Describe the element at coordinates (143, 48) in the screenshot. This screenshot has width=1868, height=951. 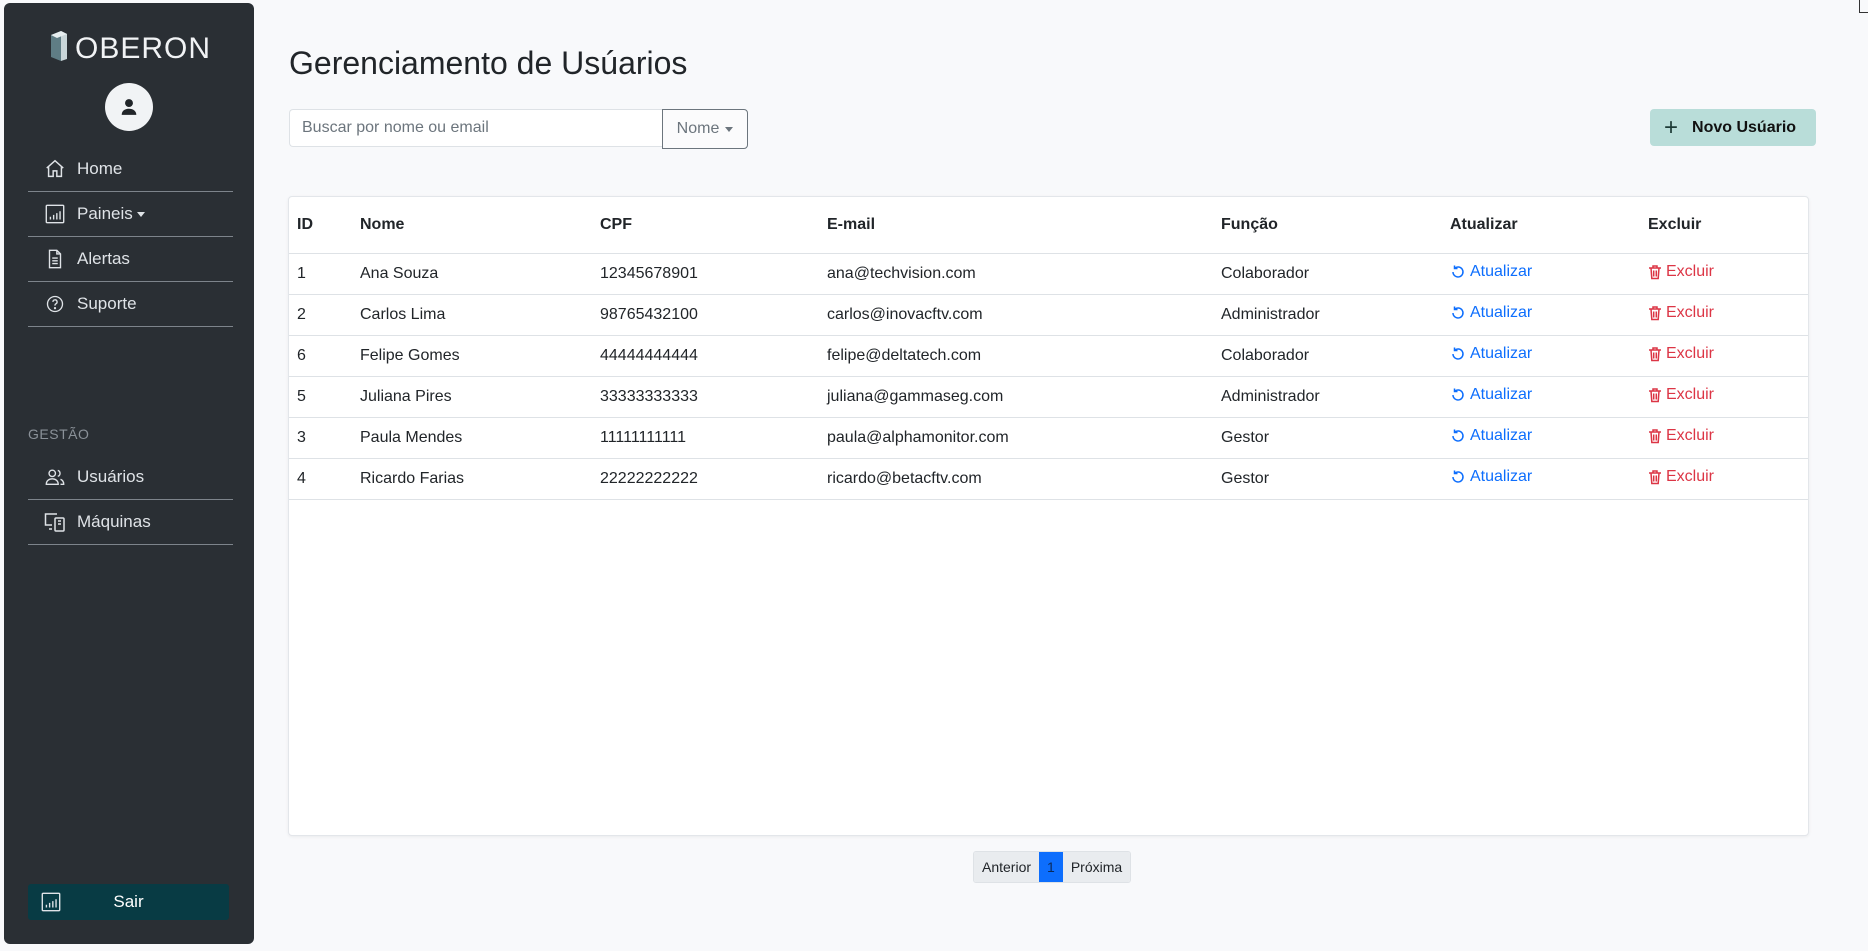
I see `logo-text: OBERON` at that location.